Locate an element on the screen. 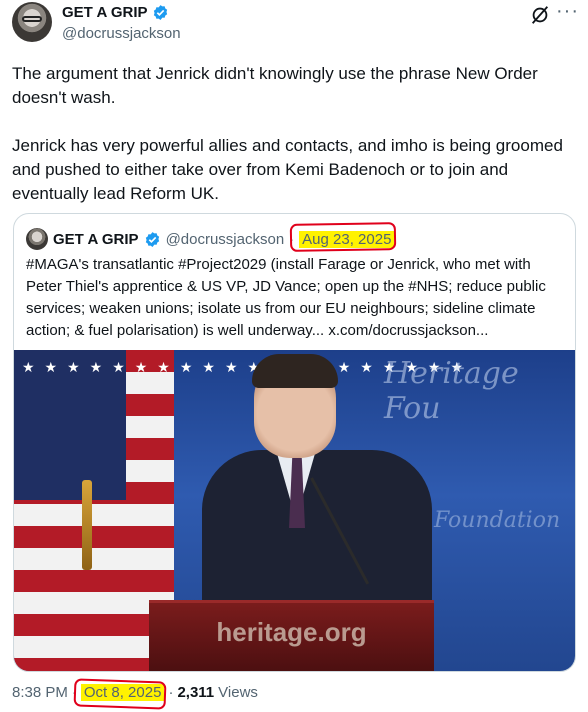 Image resolution: width=588 pixels, height=712 pixels. more-options-icon: ··· is located at coordinates (567, 11).